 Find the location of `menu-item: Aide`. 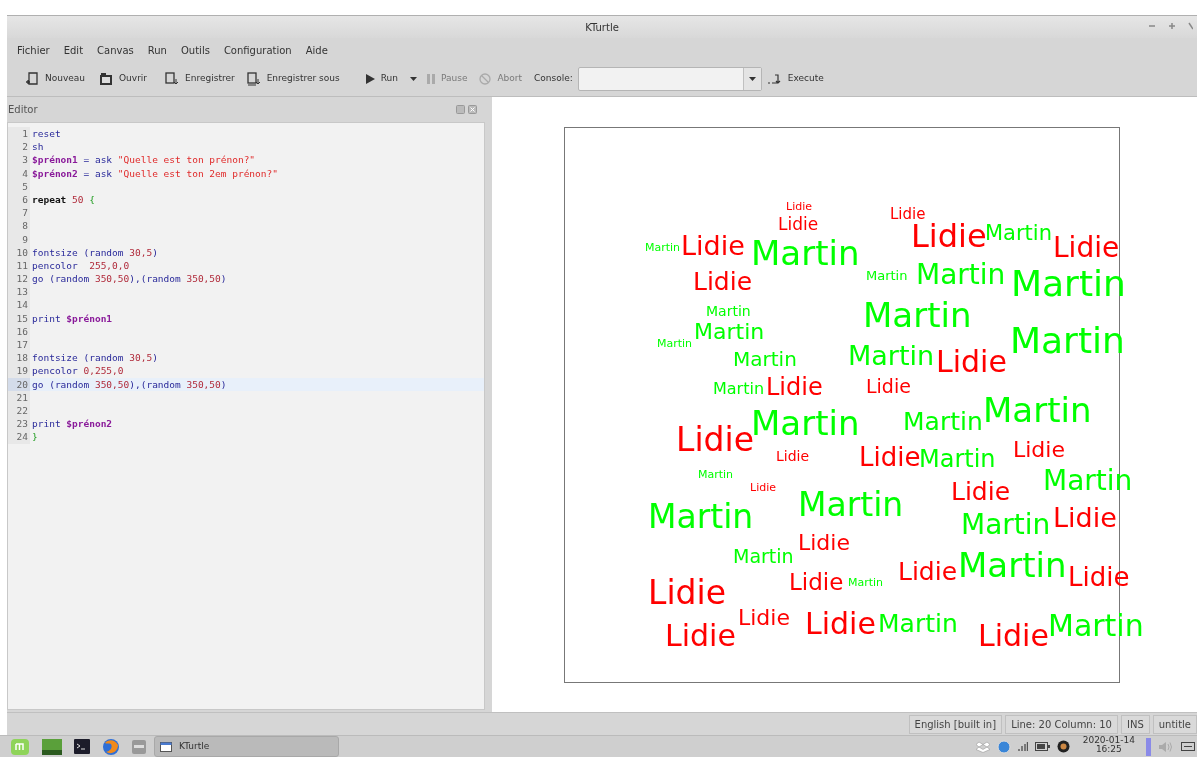

menu-item: Aide is located at coordinates (316, 50).